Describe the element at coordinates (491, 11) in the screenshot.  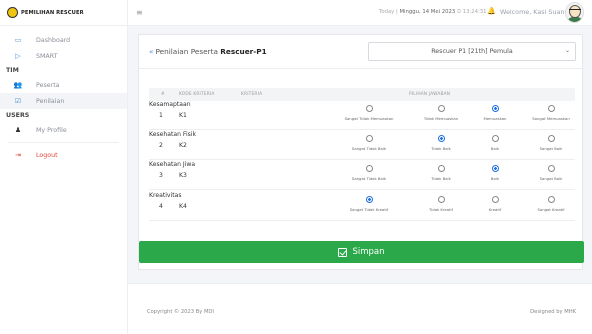
I see `bell-icon: 🔔` at that location.